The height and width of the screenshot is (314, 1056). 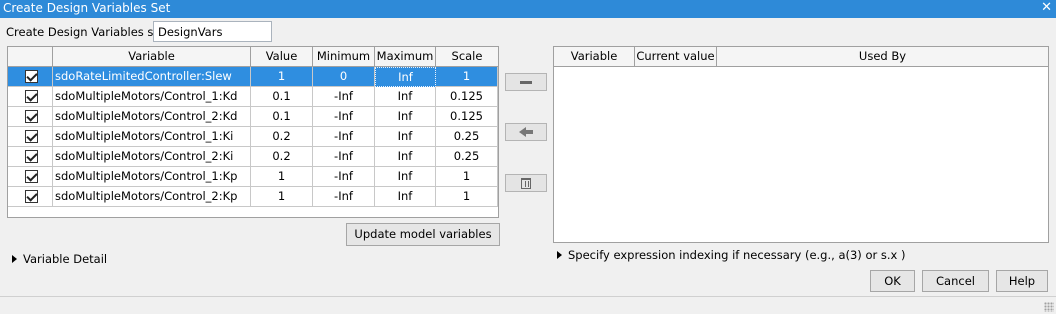 What do you see at coordinates (152, 197) in the screenshot?
I see `variable-cell: sdoMultipleMotors/Control_2:Kp` at bounding box center [152, 197].